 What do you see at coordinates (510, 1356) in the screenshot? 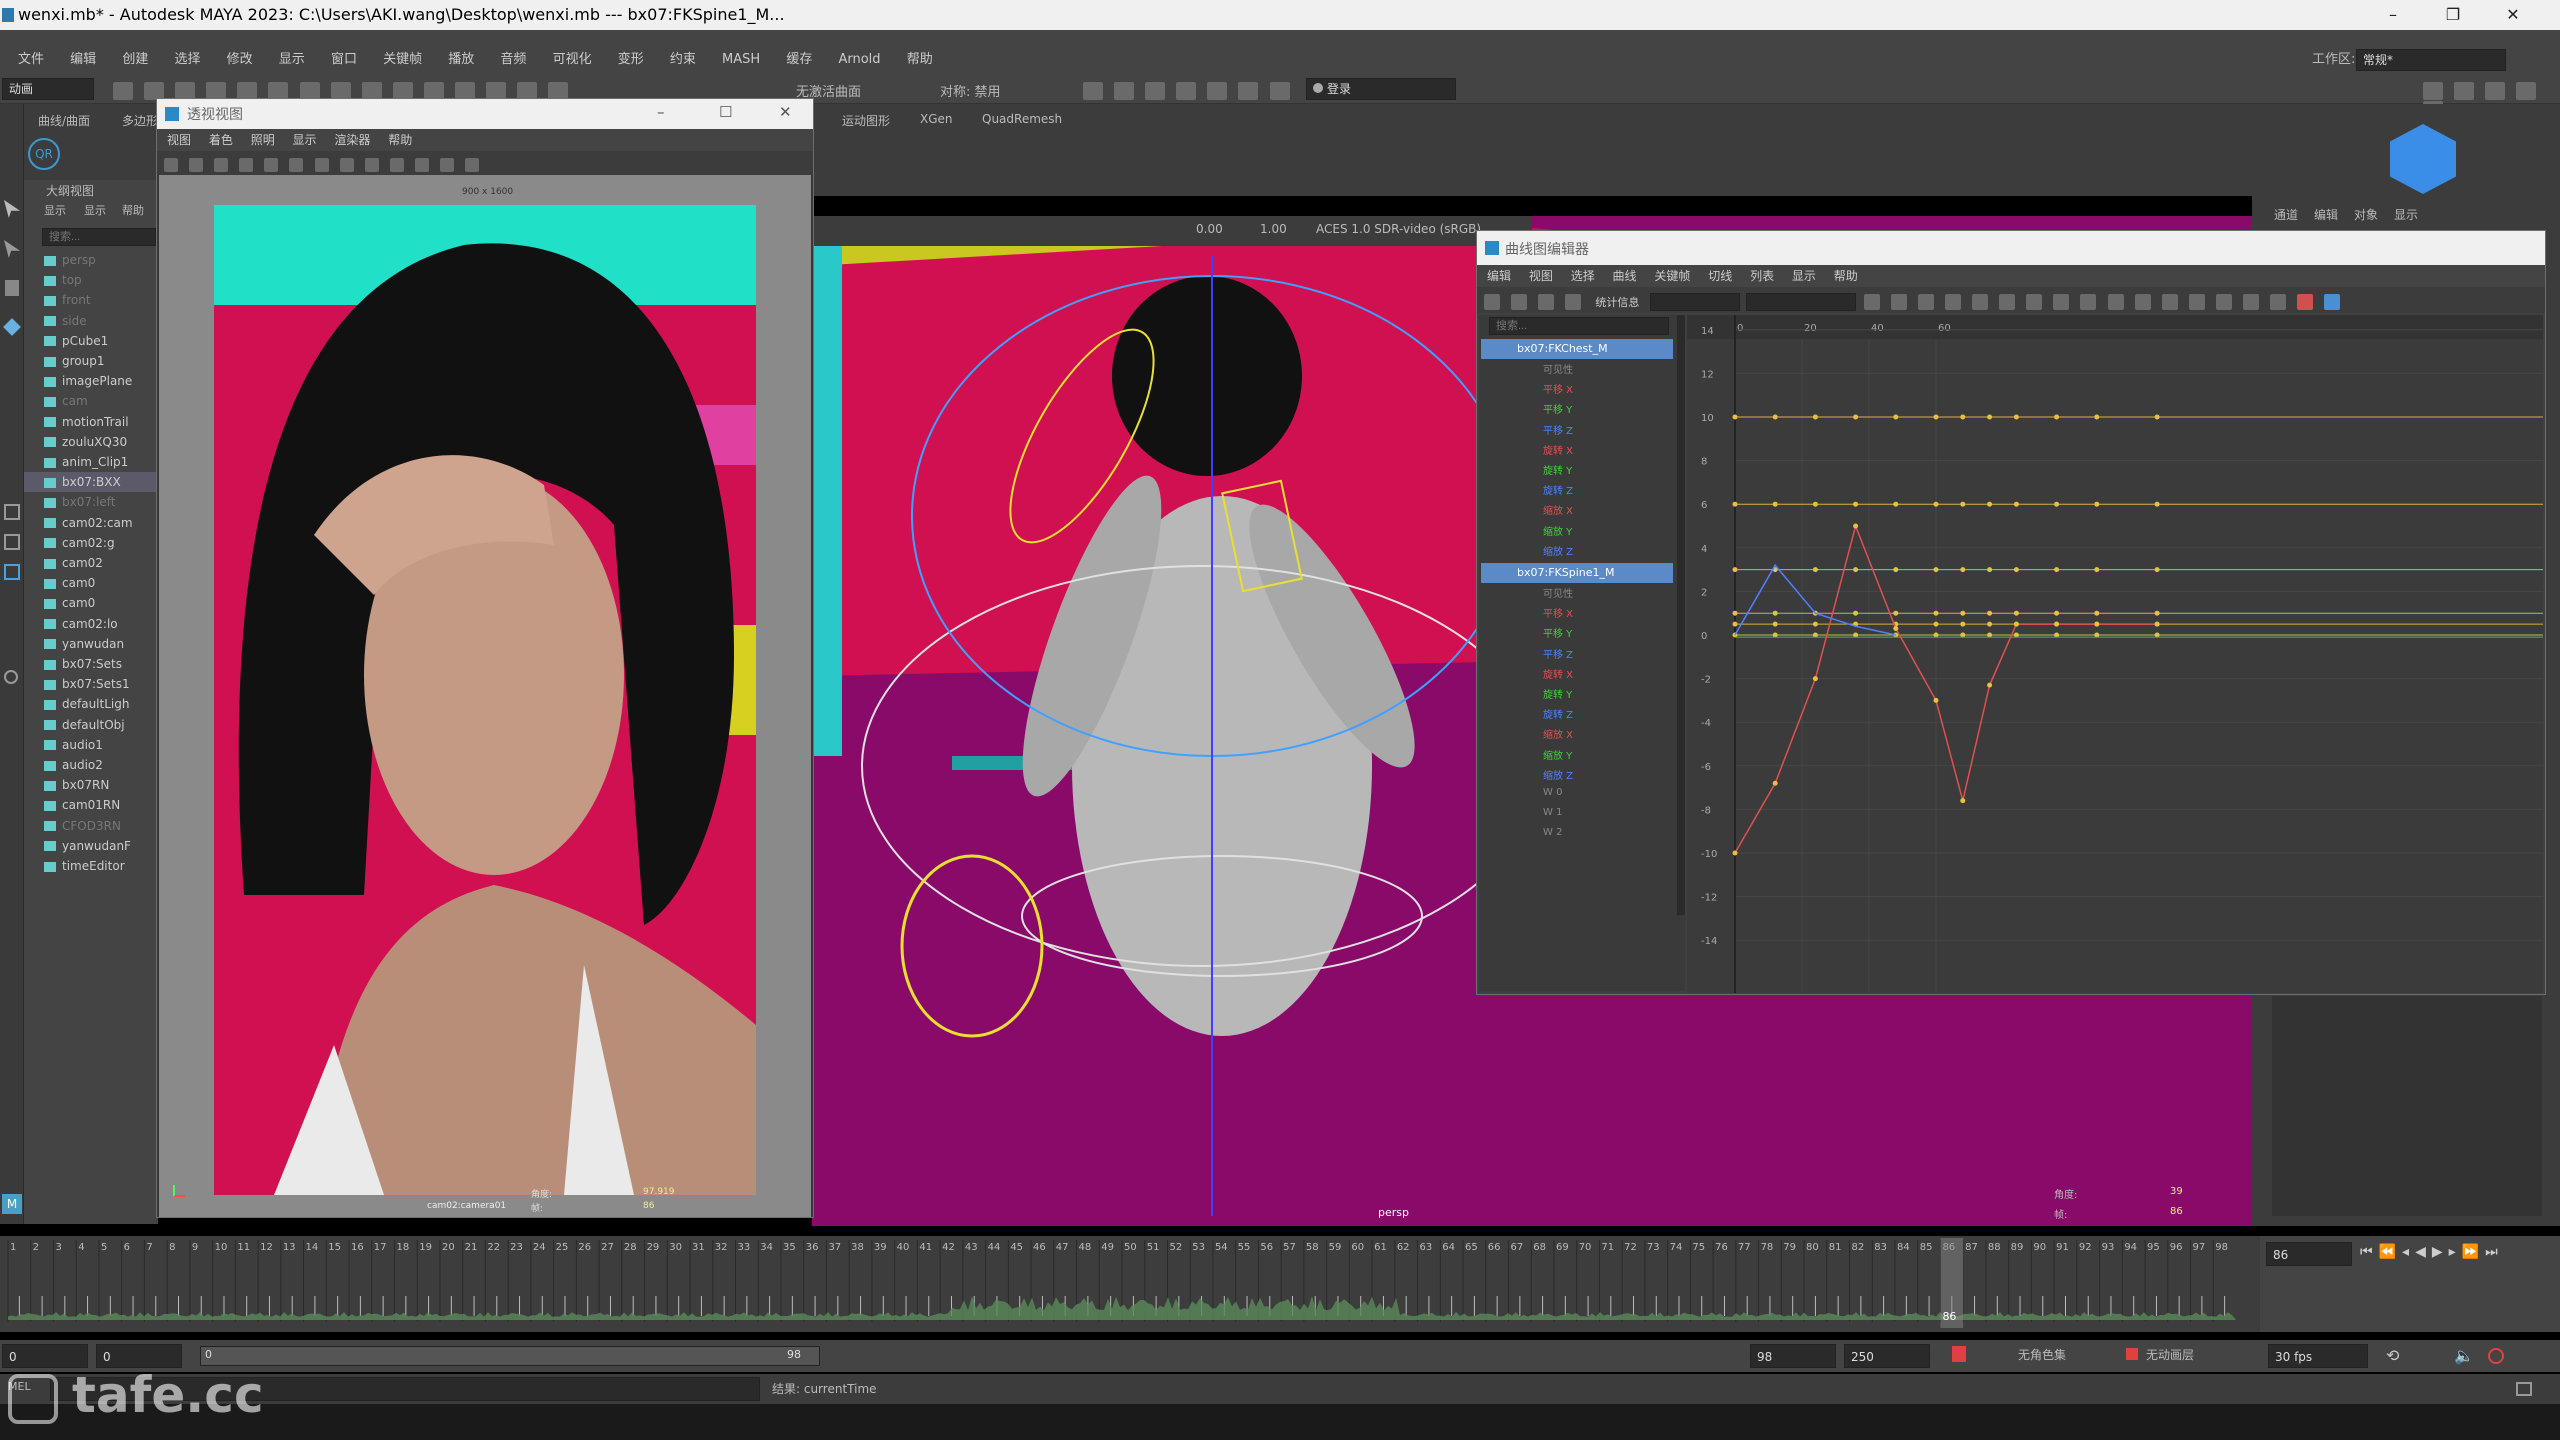
I see `range-slider: 0 98` at bounding box center [510, 1356].